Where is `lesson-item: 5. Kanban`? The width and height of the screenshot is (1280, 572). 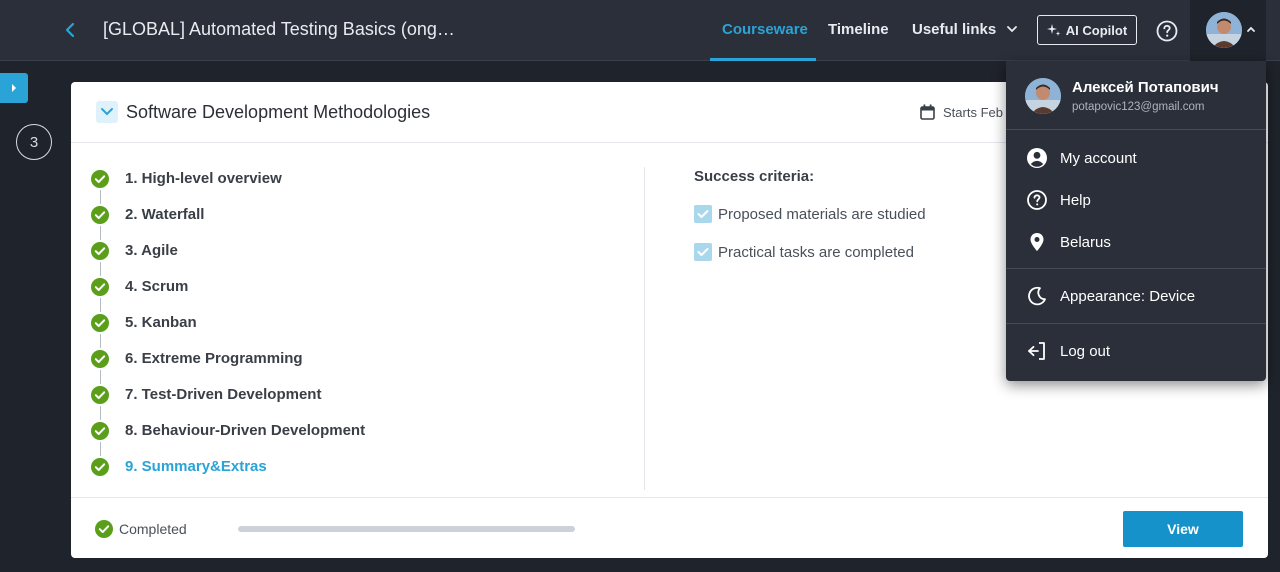 lesson-item: 5. Kanban is located at coordinates (251, 330).